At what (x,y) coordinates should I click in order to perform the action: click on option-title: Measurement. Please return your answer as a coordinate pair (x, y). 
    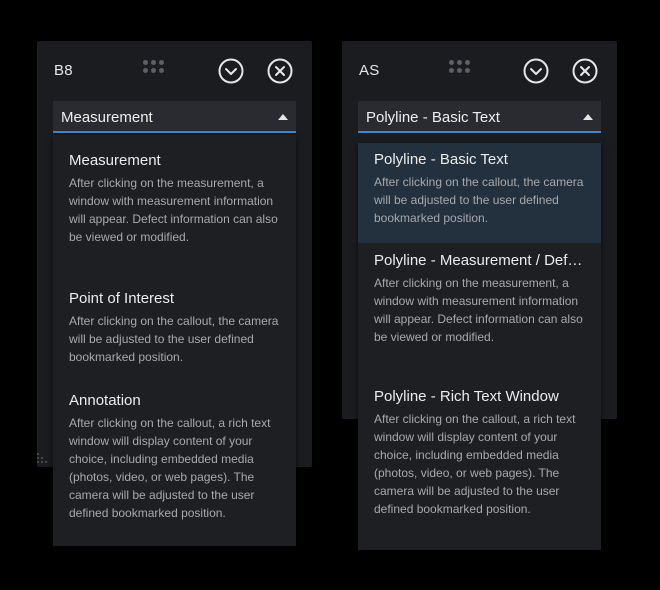
    Looking at the image, I should click on (115, 160).